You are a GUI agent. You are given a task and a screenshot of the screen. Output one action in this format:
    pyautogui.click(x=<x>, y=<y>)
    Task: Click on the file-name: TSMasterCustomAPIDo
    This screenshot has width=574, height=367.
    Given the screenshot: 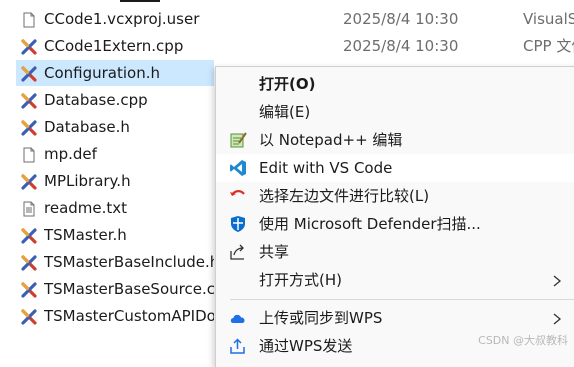 What is the action you would take?
    pyautogui.click(x=129, y=316)
    